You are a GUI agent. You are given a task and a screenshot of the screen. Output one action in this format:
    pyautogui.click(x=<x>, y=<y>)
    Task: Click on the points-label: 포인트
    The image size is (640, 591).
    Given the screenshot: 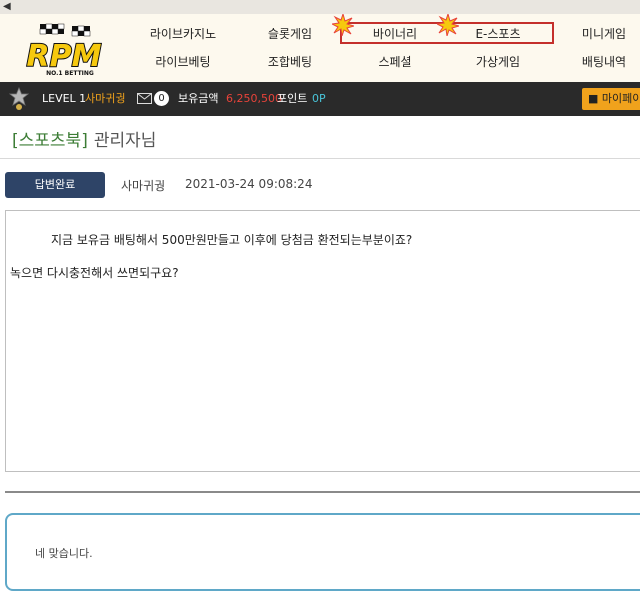 What is the action you would take?
    pyautogui.click(x=292, y=98)
    